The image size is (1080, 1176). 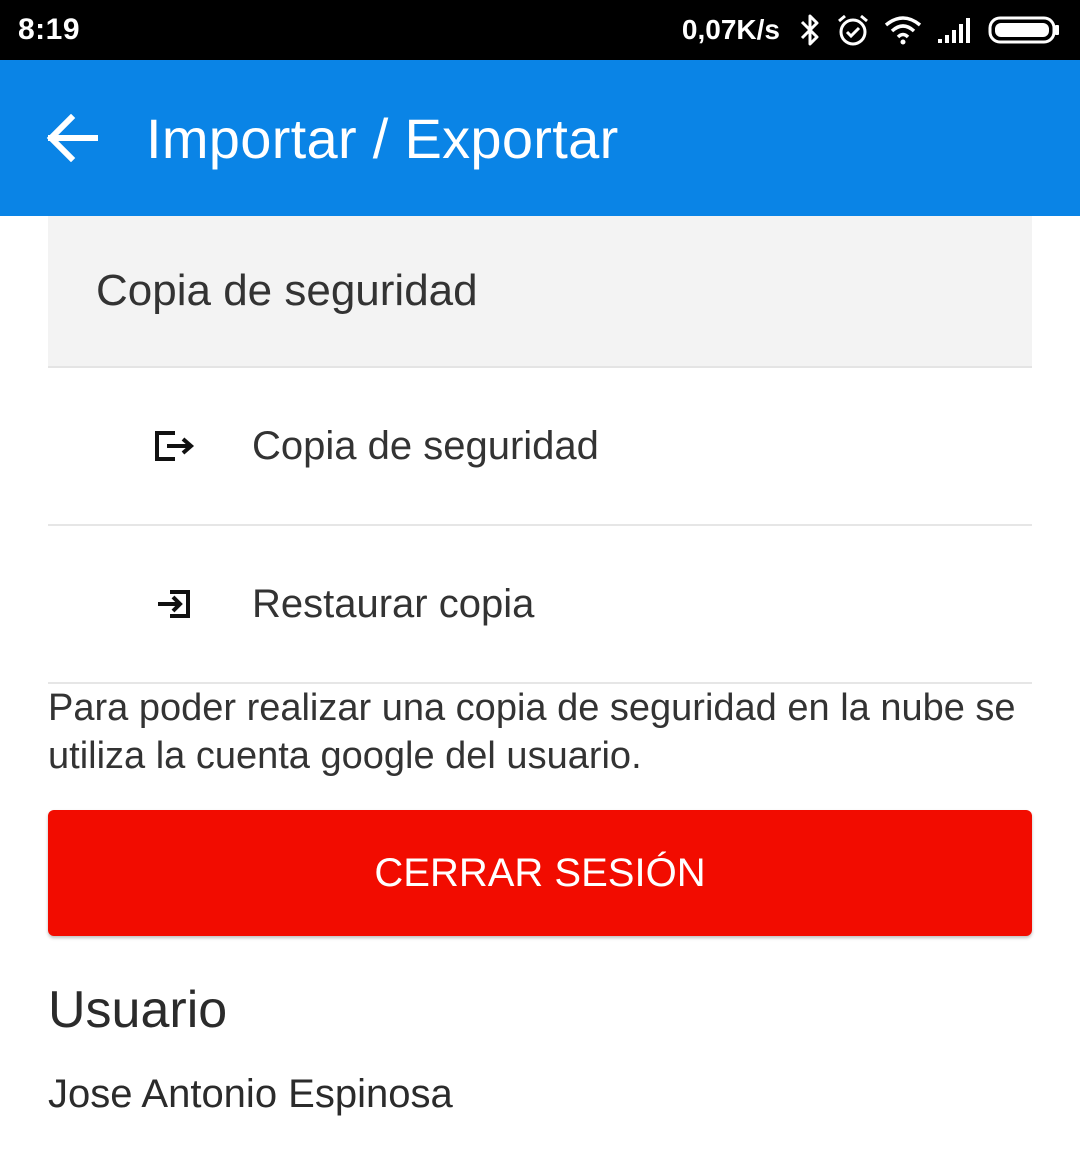 I want to click on user-heading: Usuario, so click(x=138, y=1010).